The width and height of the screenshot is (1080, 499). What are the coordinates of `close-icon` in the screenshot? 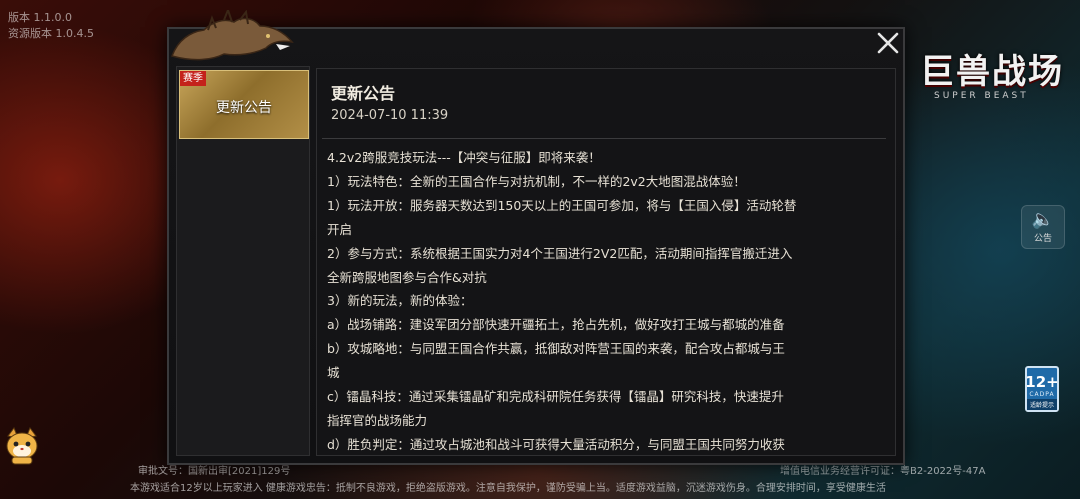 It's located at (888, 43).